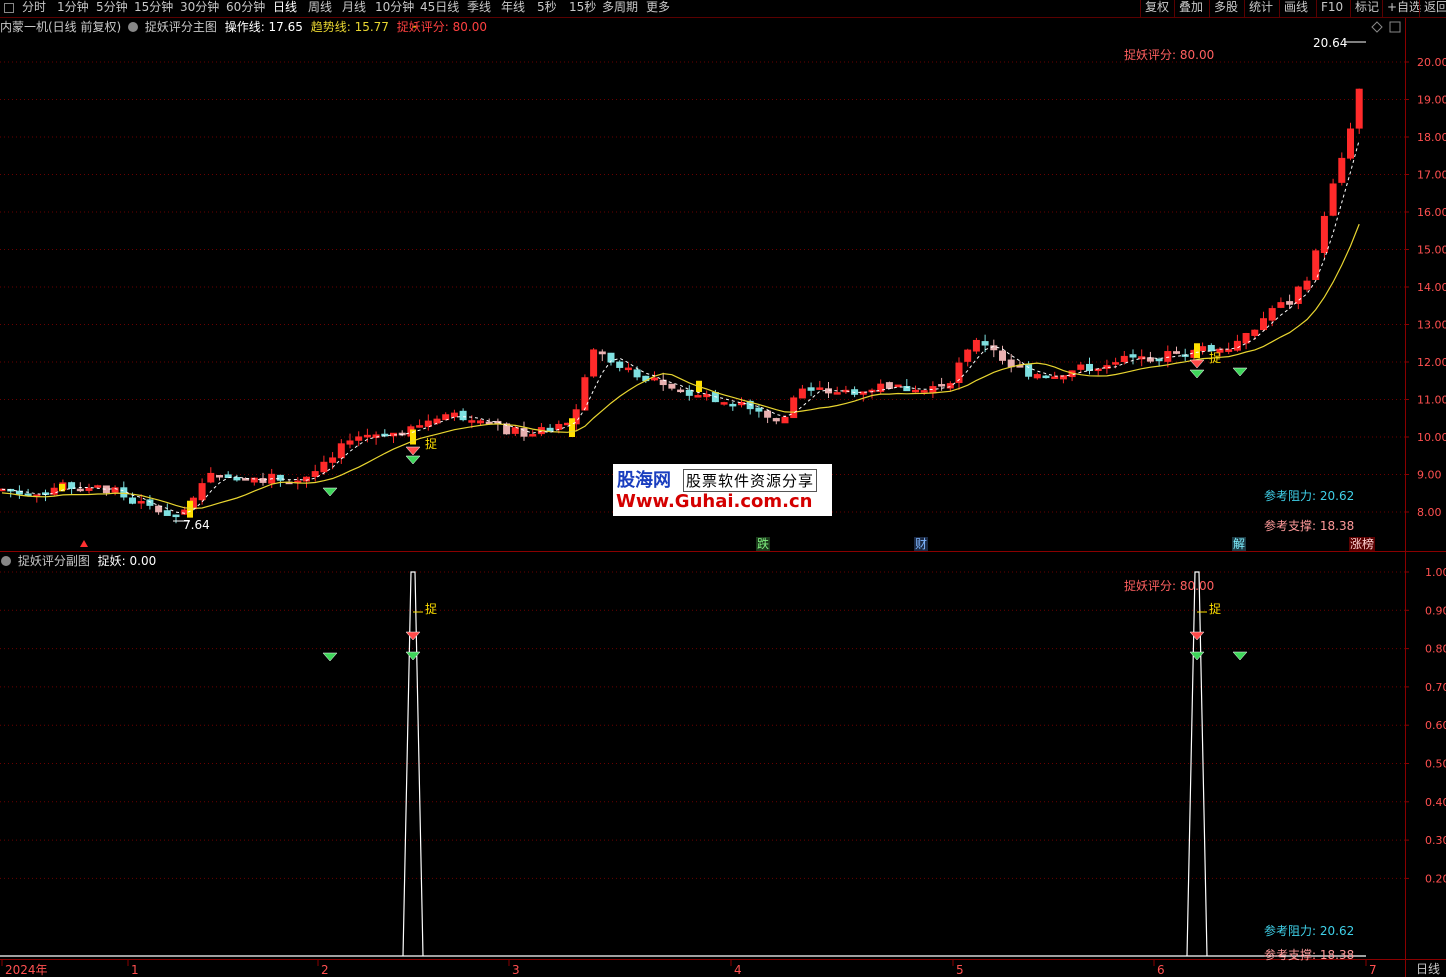 This screenshot has height=977, width=1446. Describe the element at coordinates (1330, 43) in the screenshot. I see `high-price-label: 20.64` at that location.